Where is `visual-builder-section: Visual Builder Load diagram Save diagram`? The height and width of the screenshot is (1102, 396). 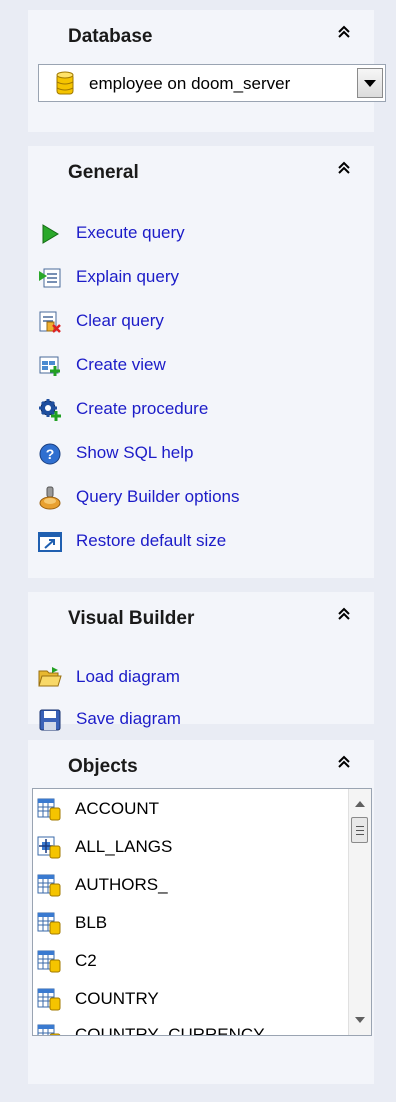 visual-builder-section: Visual Builder Load diagram Save diagram is located at coordinates (201, 661).